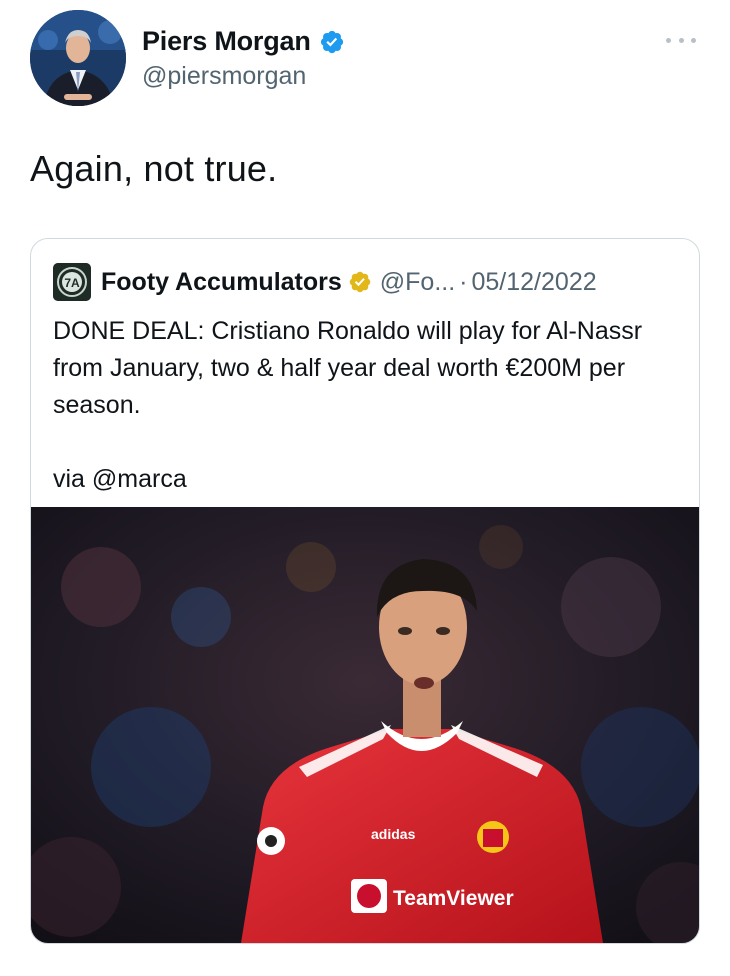 This screenshot has width=730, height=976. Describe the element at coordinates (453, 898) in the screenshot. I see `sponsor-text: TeamViewer` at that location.